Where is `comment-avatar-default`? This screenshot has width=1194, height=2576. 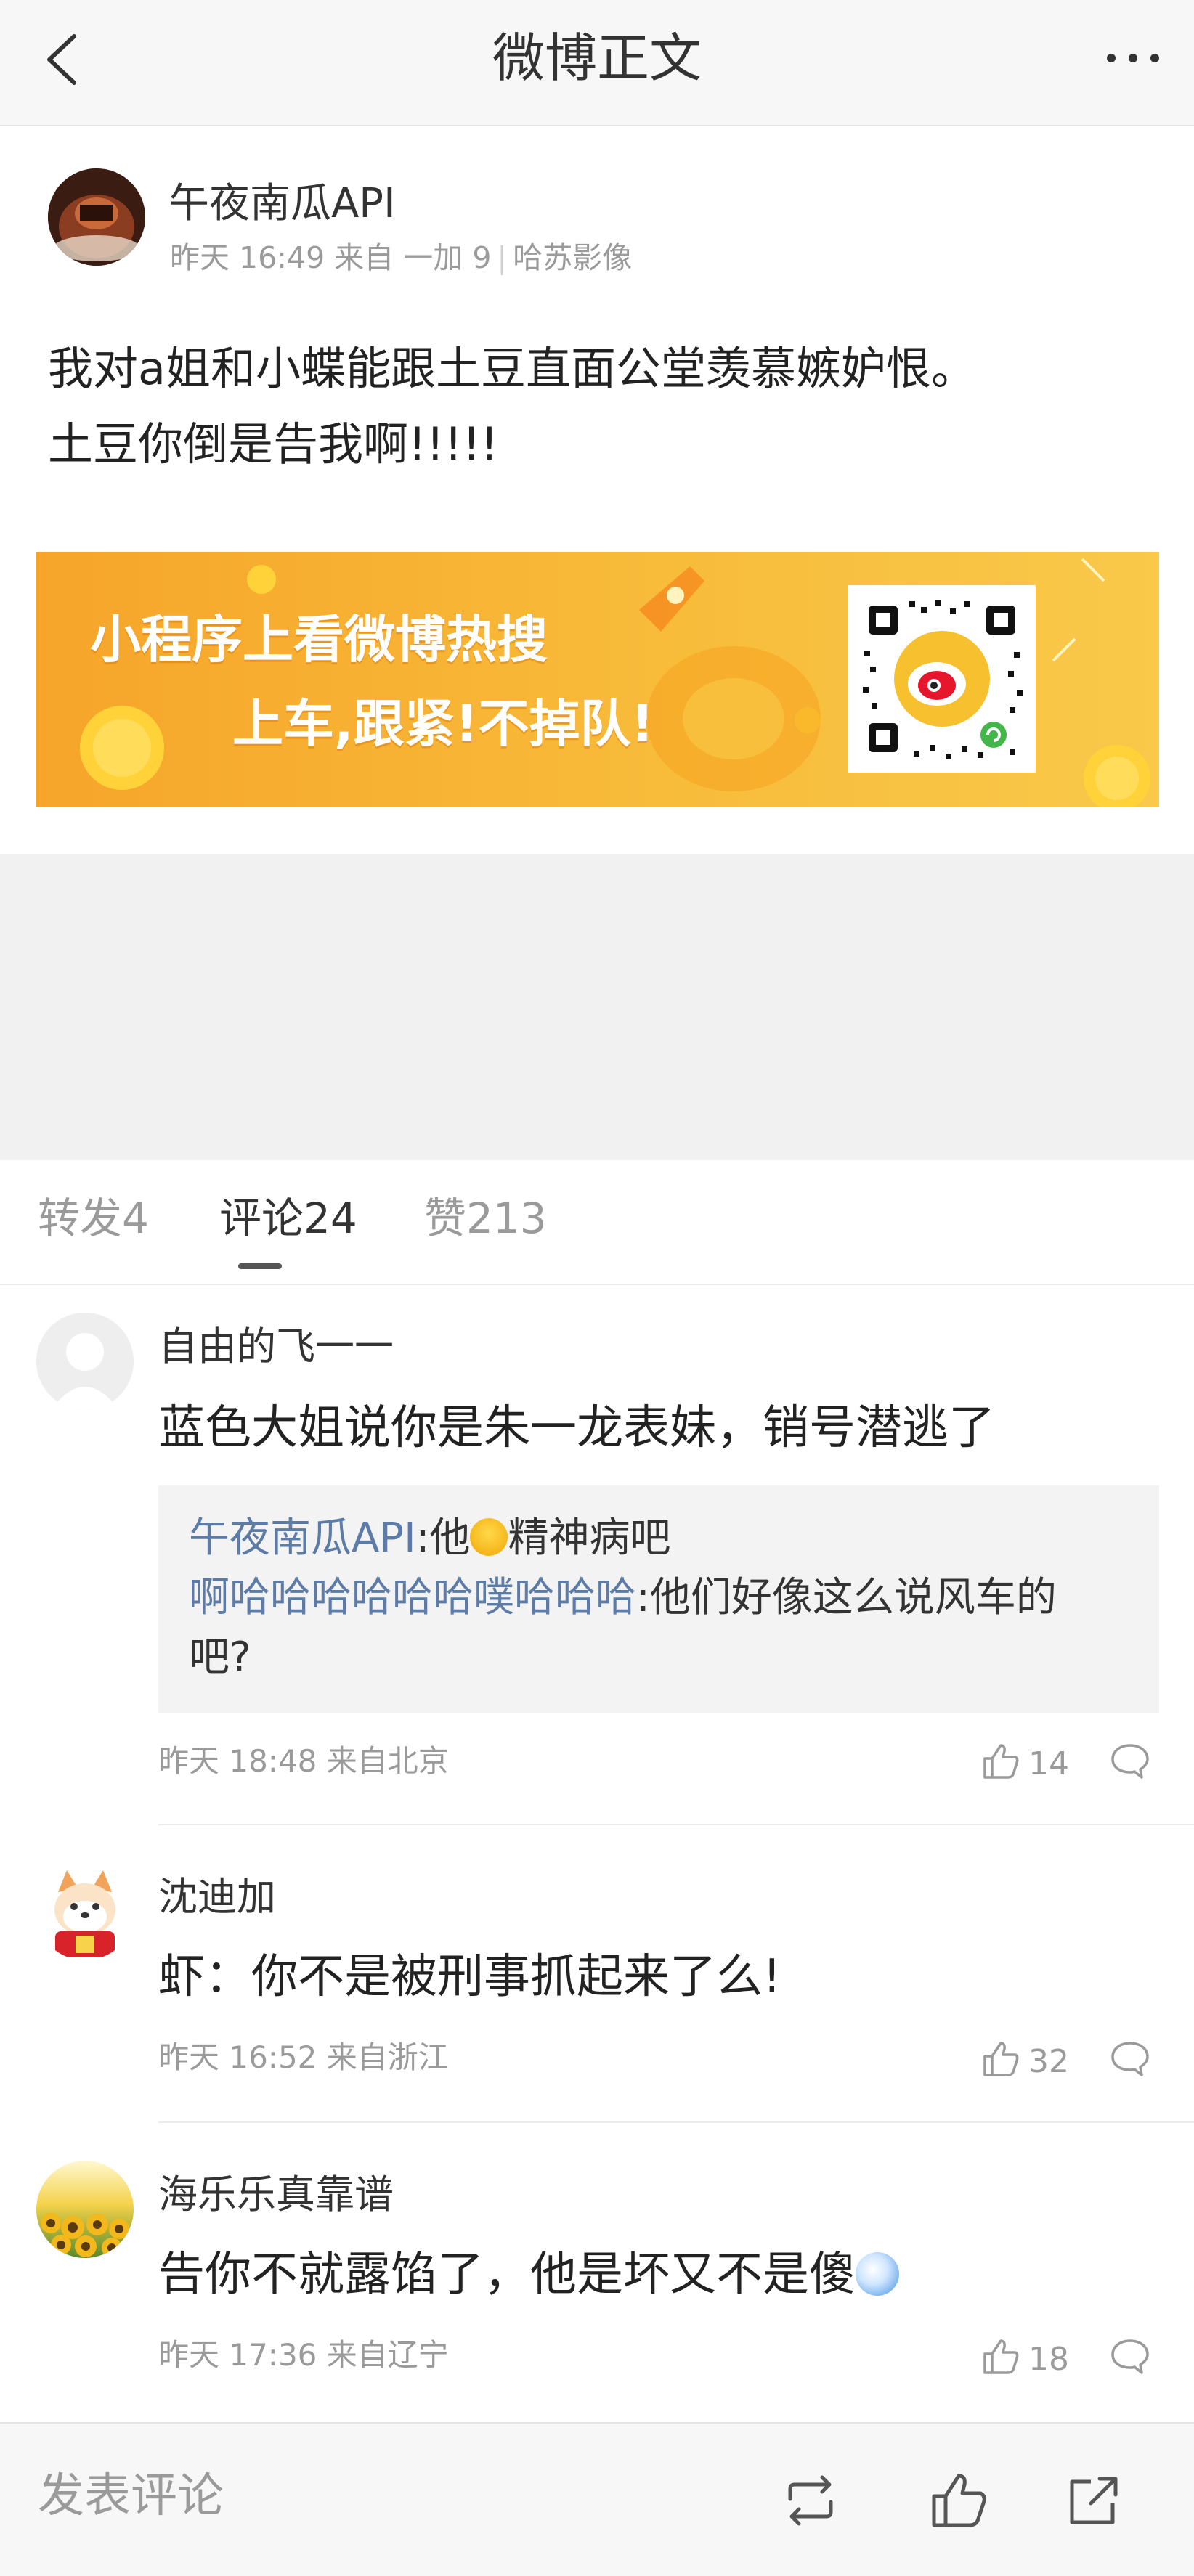
comment-avatar-default is located at coordinates (85, 1361).